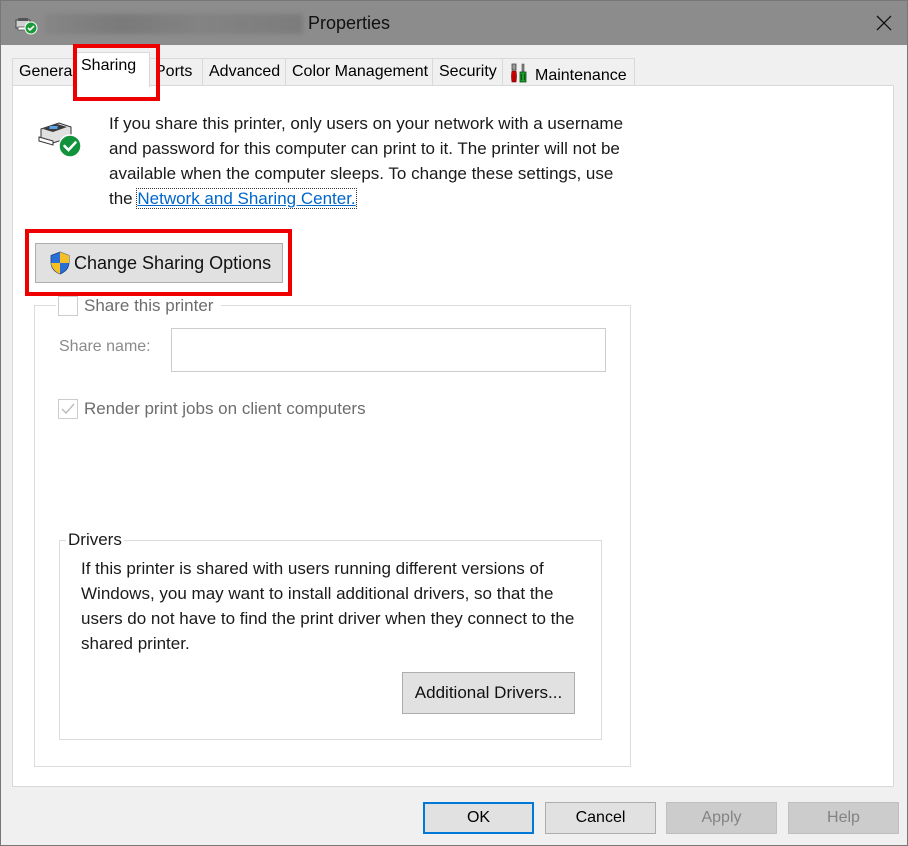 Image resolution: width=908 pixels, height=846 pixels. Describe the element at coordinates (568, 72) in the screenshot. I see `tab-maintenance: Maintenance` at that location.